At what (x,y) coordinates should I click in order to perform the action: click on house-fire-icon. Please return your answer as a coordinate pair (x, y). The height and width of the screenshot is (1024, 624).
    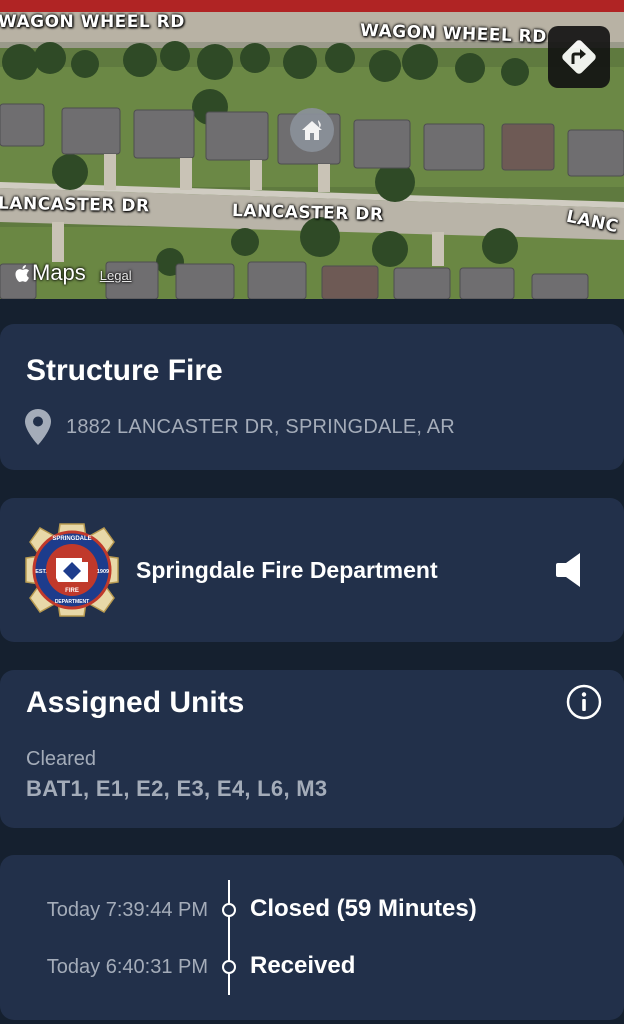
    Looking at the image, I should click on (312, 130).